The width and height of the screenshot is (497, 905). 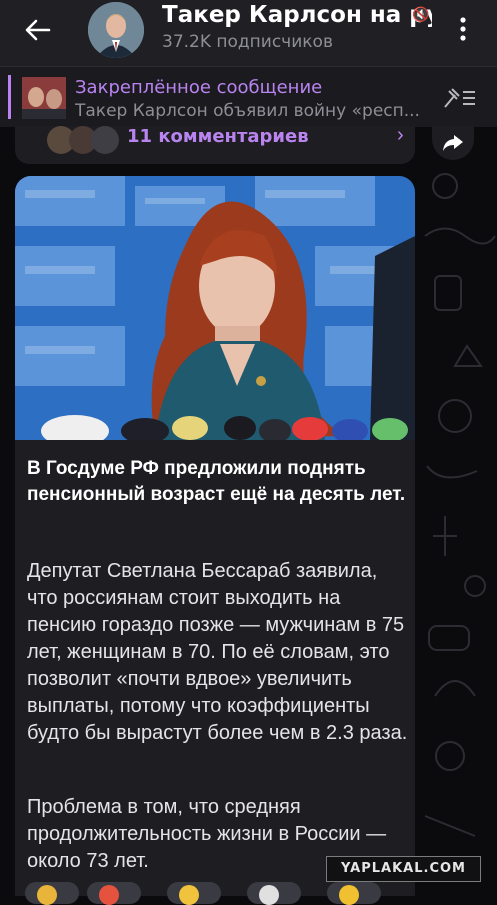 What do you see at coordinates (218, 136) in the screenshot?
I see `comments-count-label: 11 комментариев` at bounding box center [218, 136].